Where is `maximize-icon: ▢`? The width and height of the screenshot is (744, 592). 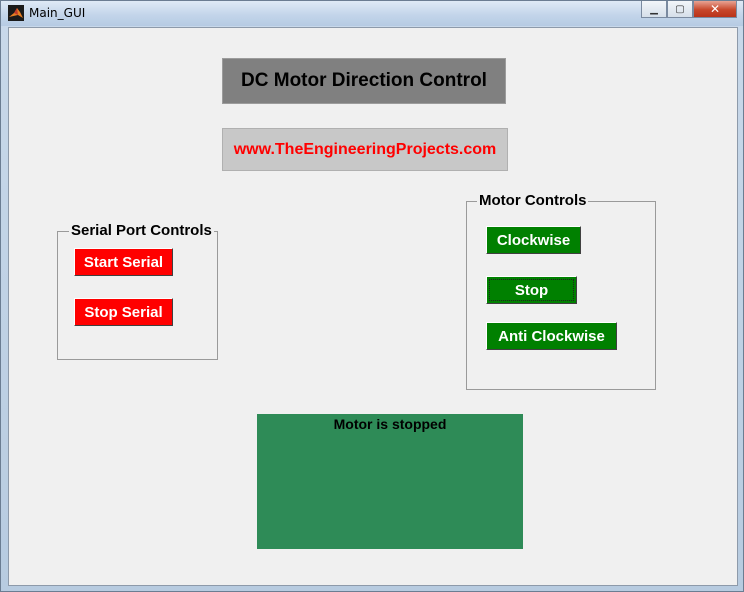
maximize-icon: ▢ is located at coordinates (680, 9).